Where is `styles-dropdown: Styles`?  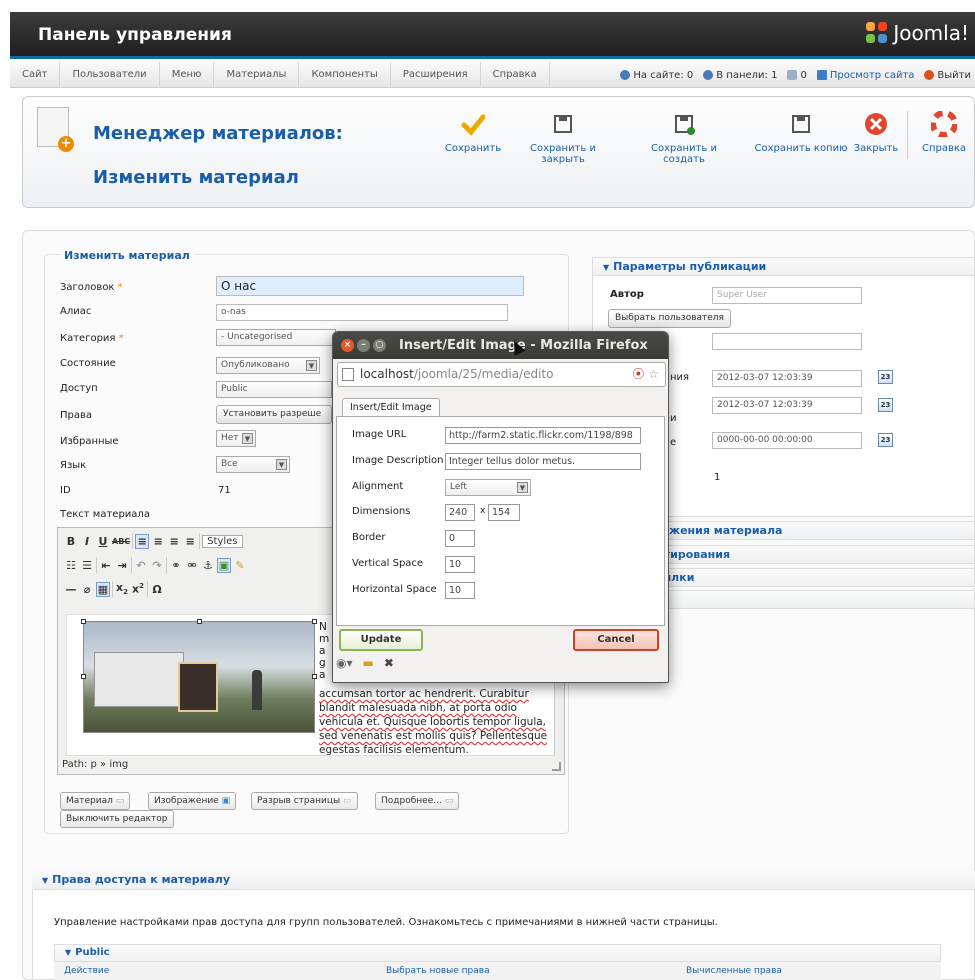
styles-dropdown: Styles is located at coordinates (222, 541).